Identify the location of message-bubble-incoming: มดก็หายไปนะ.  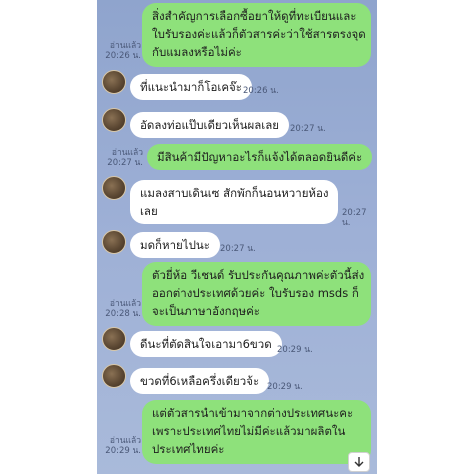
(175, 245).